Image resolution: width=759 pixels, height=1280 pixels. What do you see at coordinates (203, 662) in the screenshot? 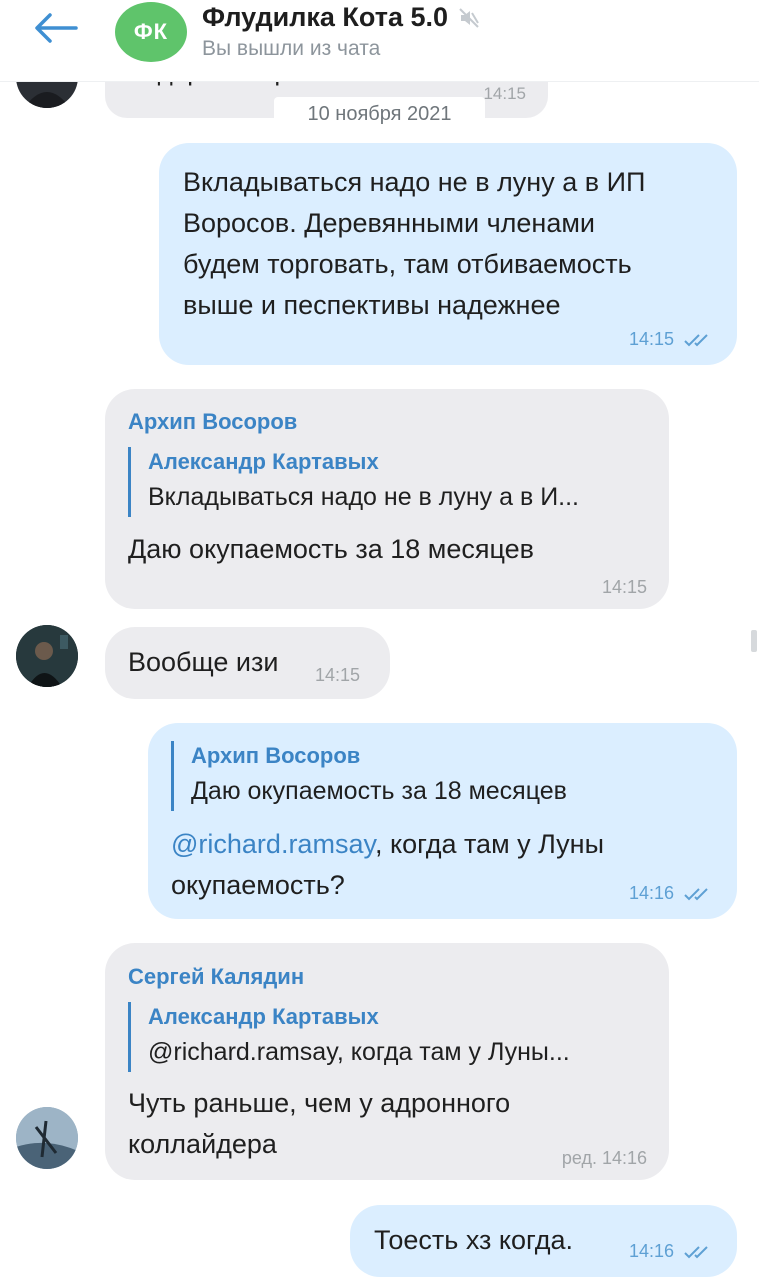
I see `message-text: Вообще изи` at bounding box center [203, 662].